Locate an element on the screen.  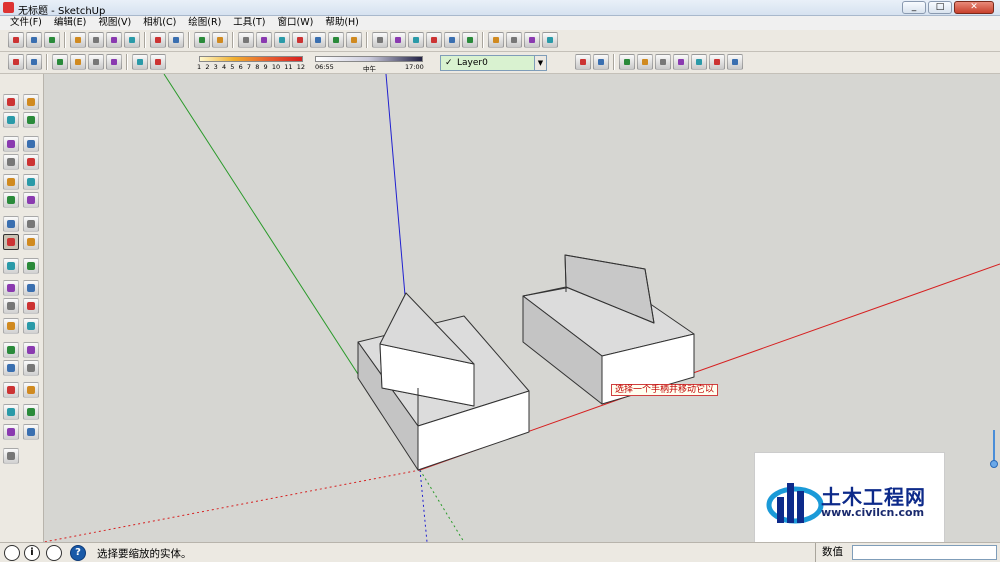
info-icon: i is located at coordinates (32, 553).